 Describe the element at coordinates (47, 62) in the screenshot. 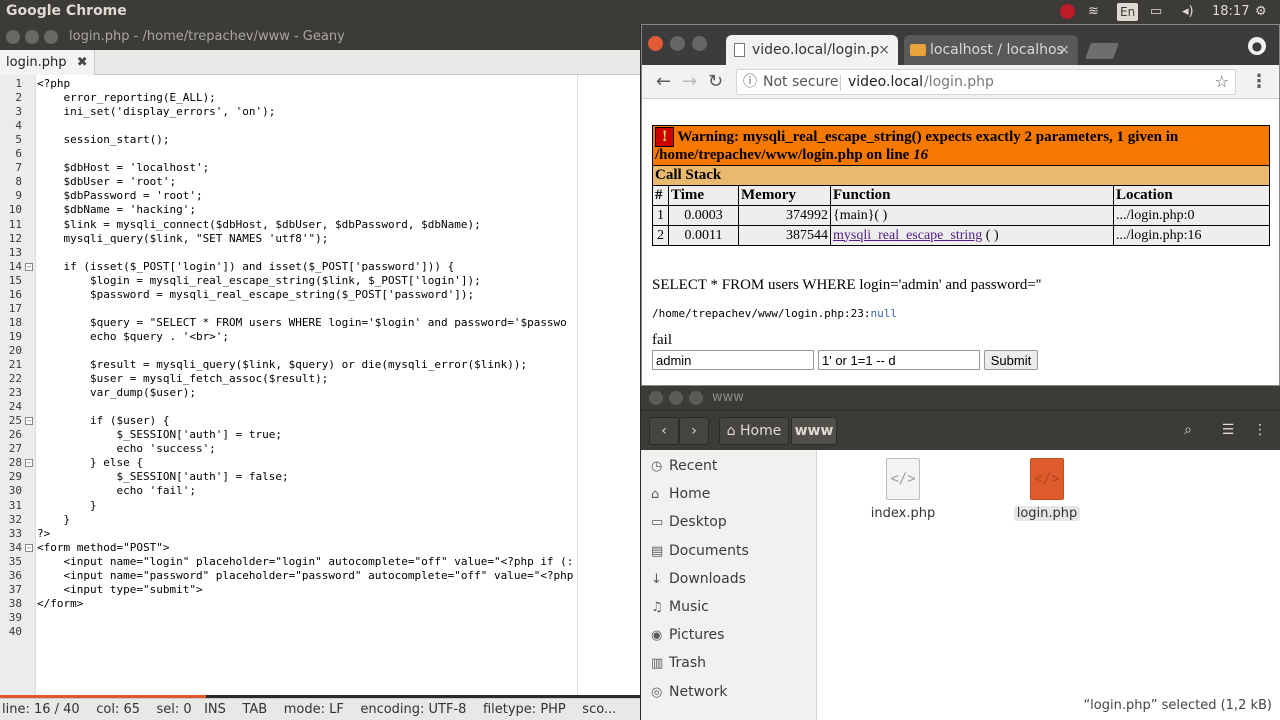

I see `tab-login-php: login.php ✖` at that location.